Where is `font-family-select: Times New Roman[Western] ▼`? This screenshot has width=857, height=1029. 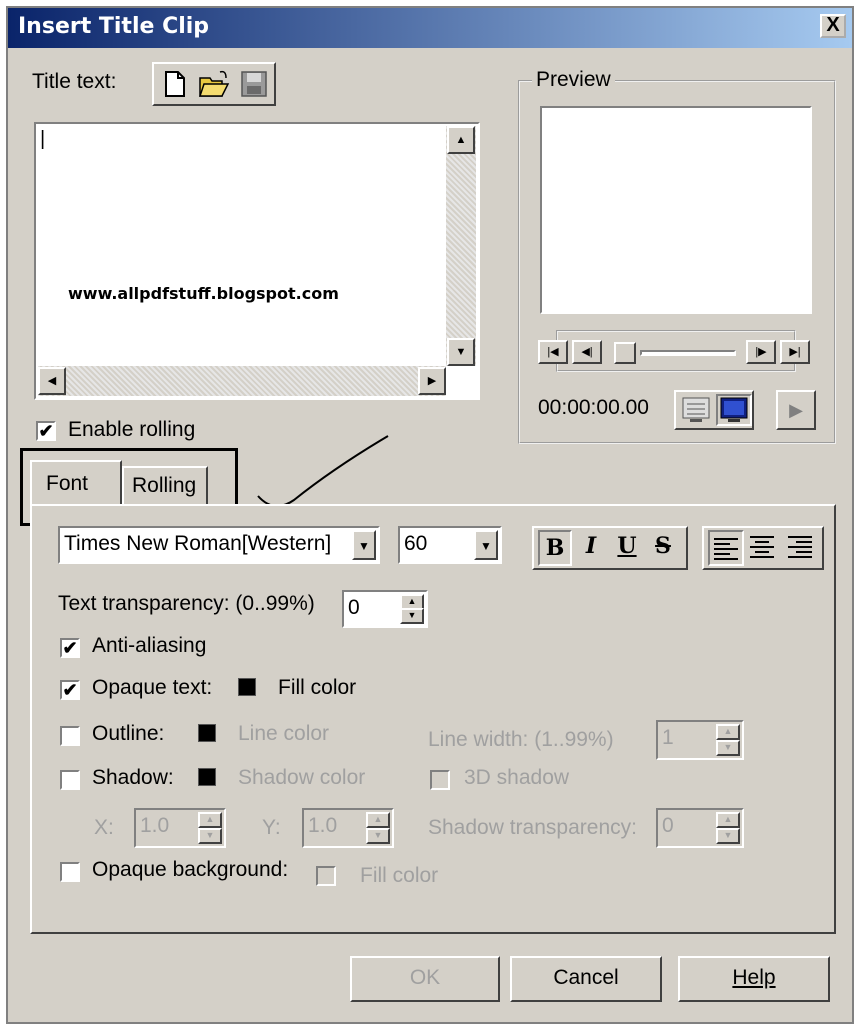
font-family-select: Times New Roman[Western] ▼ is located at coordinates (219, 545).